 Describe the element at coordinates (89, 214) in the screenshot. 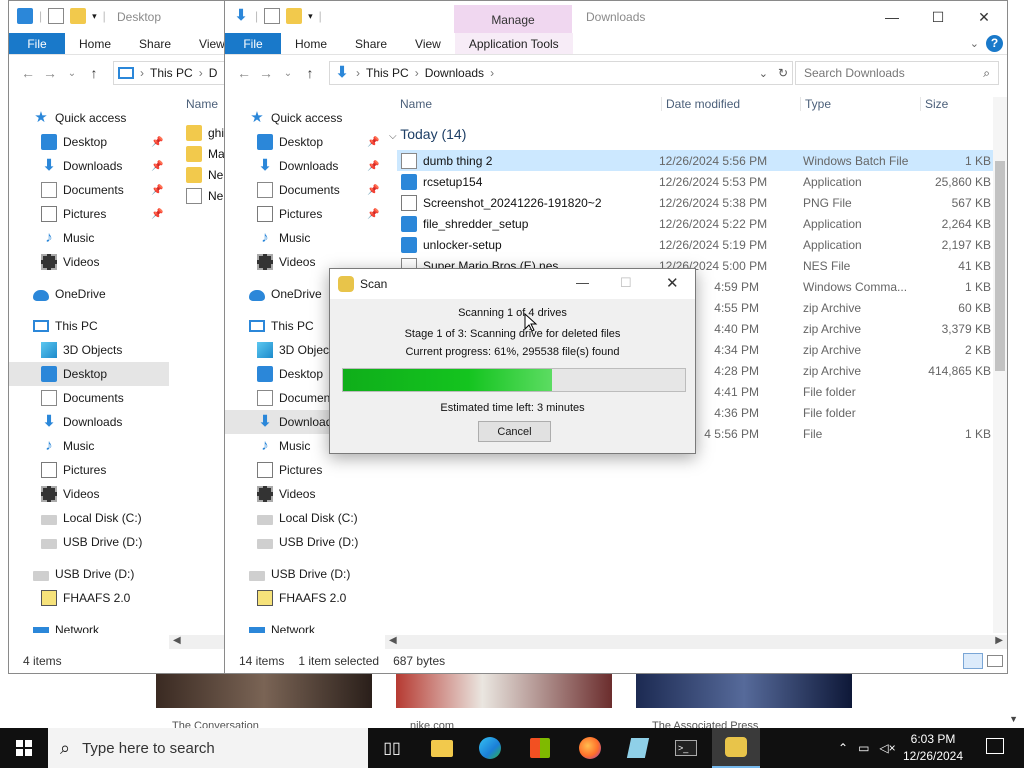

I see `sidebar-item-pictures: Pictures 📌` at that location.